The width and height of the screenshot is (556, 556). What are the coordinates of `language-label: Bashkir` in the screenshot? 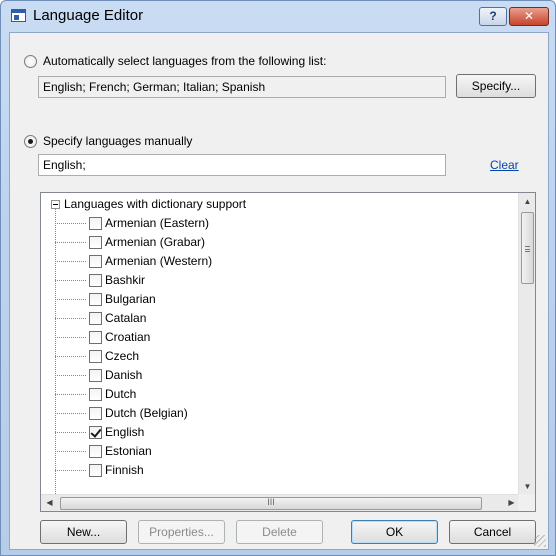 It's located at (125, 280).